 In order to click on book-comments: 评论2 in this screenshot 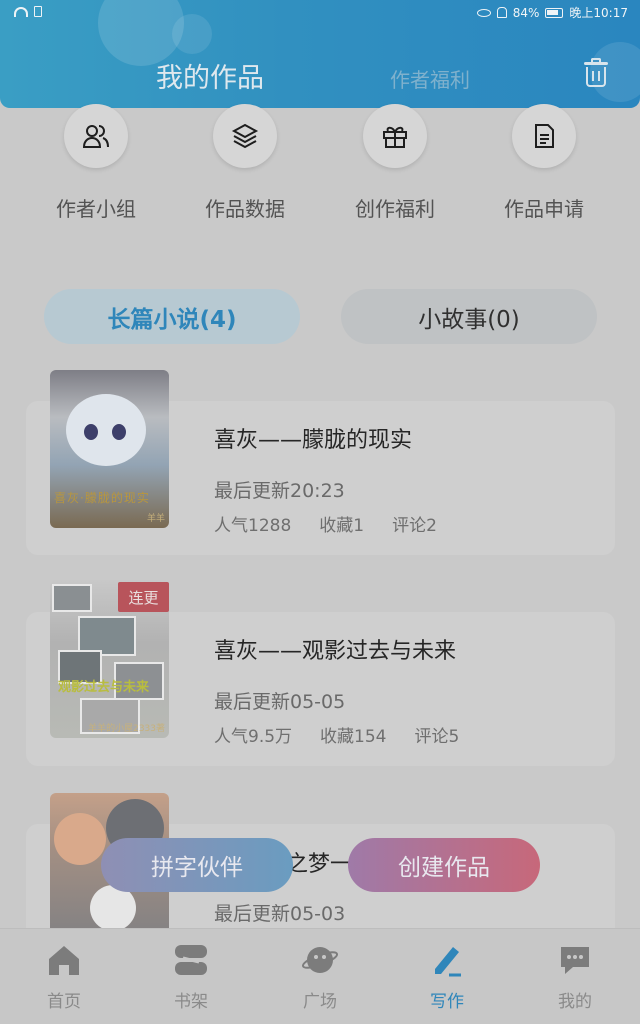, I will do `click(414, 526)`.